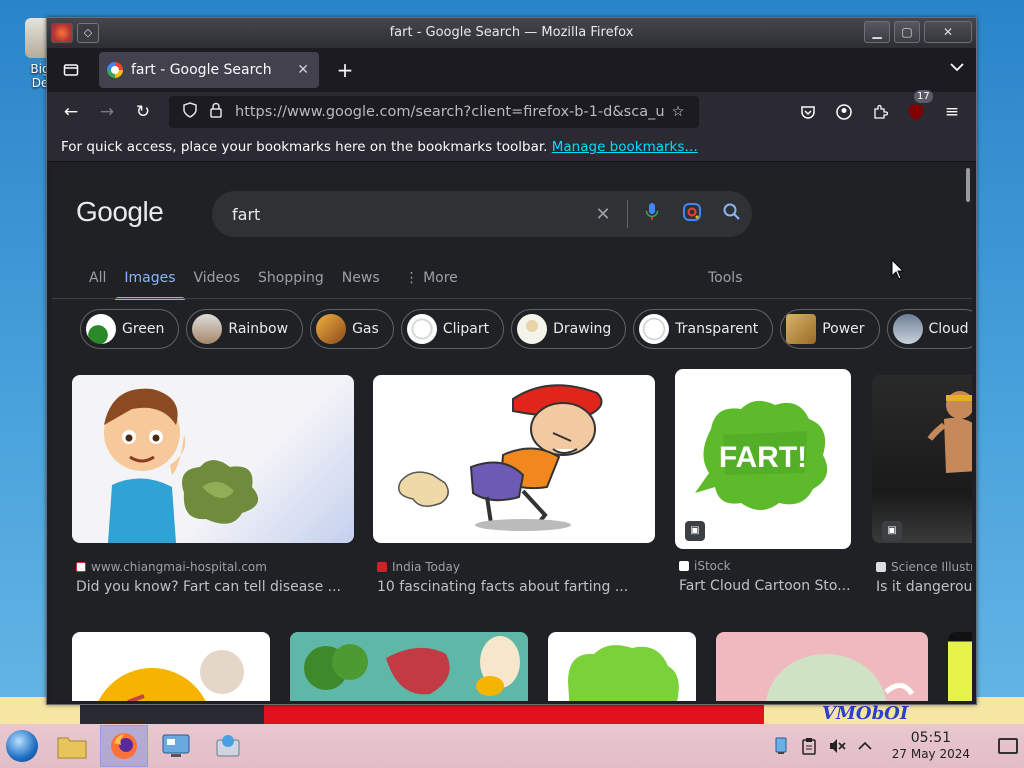  What do you see at coordinates (345, 70) in the screenshot?
I see `new-tab-button: +` at bounding box center [345, 70].